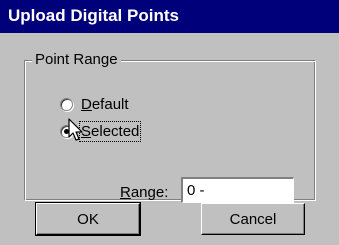 The height and width of the screenshot is (245, 339). I want to click on default-radio-option: Default, so click(94, 104).